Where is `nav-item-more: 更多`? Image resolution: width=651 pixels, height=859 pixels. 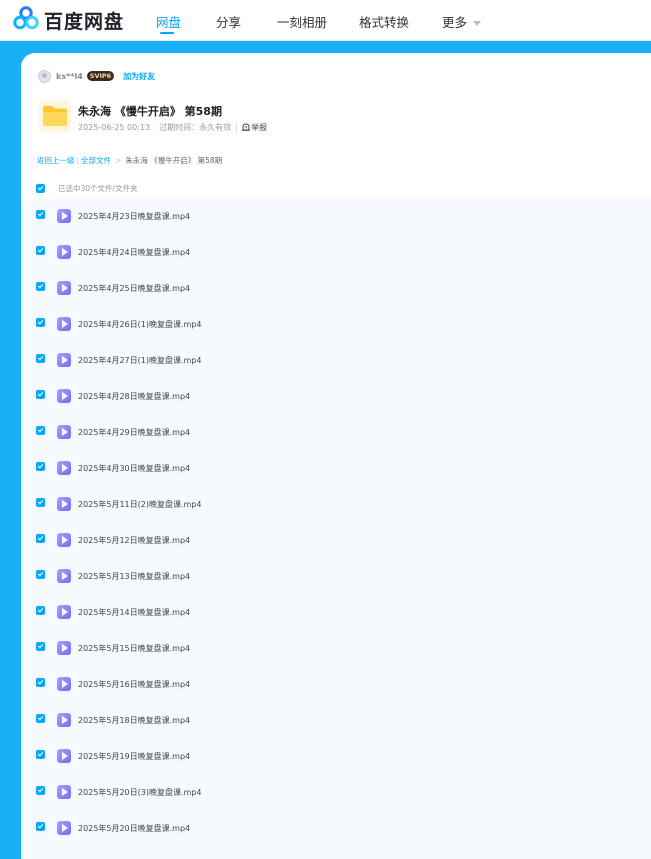
nav-item-more: 更多 is located at coordinates (462, 21).